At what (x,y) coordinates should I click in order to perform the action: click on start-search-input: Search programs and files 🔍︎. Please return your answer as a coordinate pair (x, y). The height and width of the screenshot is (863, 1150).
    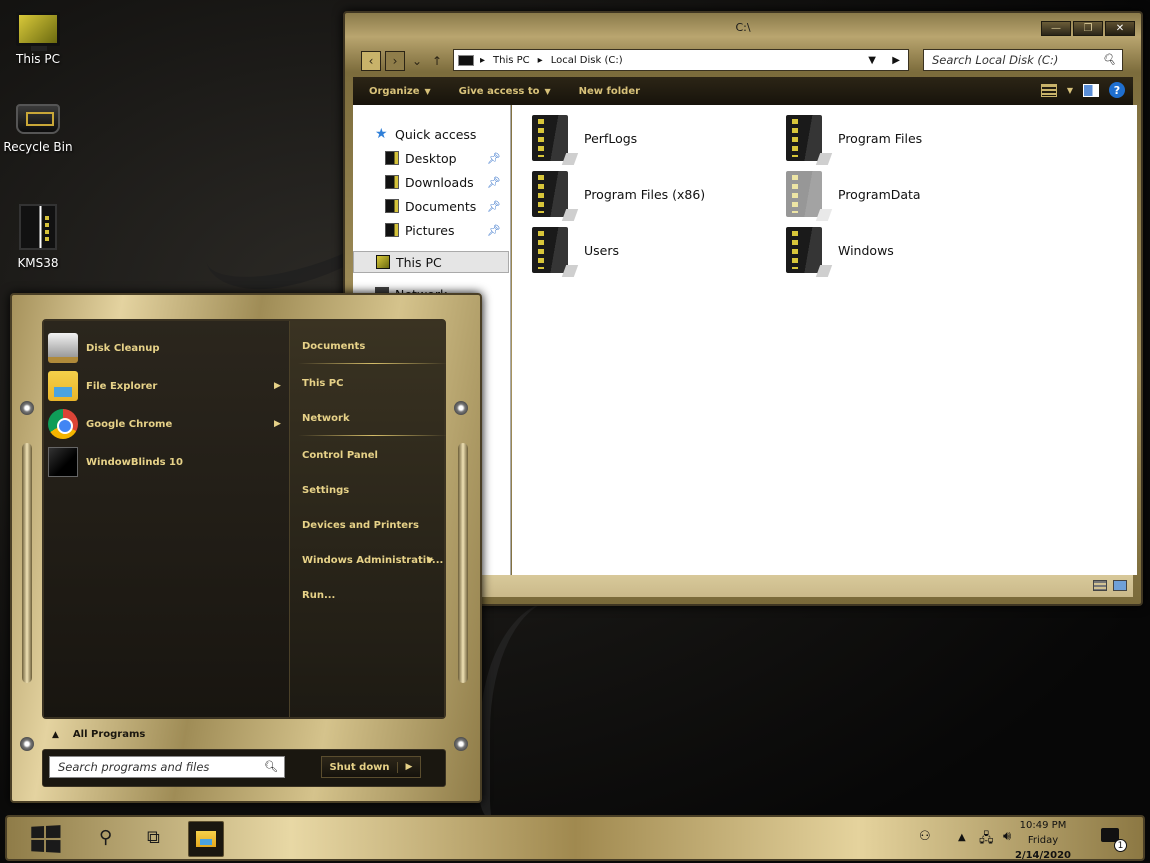
    Looking at the image, I should click on (167, 767).